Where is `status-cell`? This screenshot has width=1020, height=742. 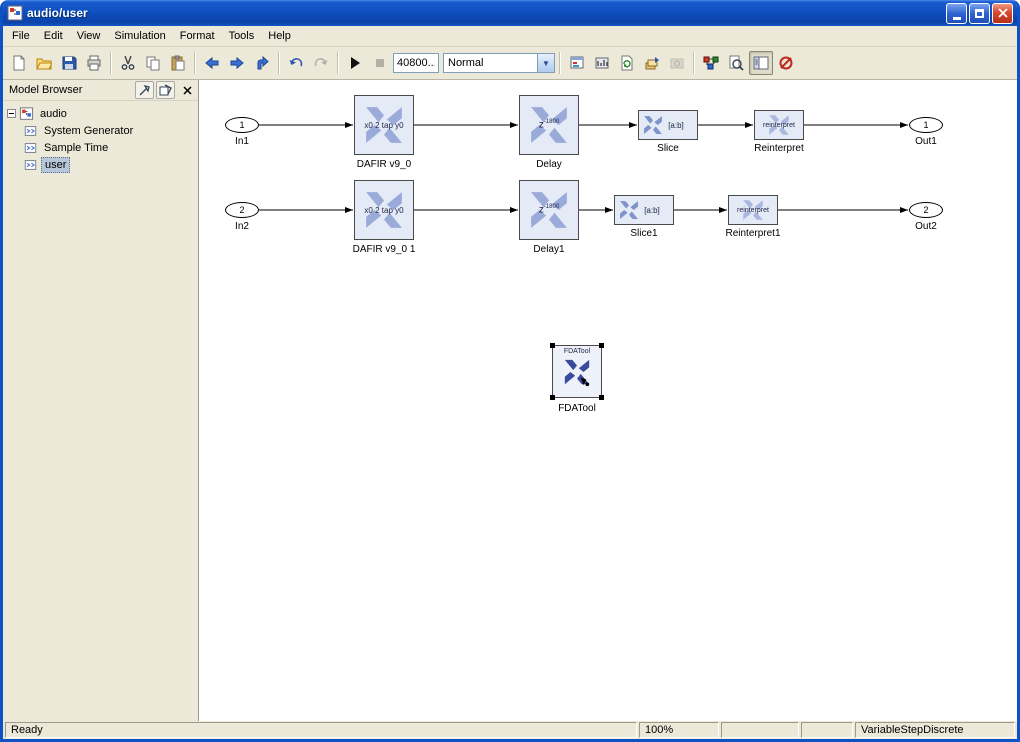
status-cell is located at coordinates (760, 730).